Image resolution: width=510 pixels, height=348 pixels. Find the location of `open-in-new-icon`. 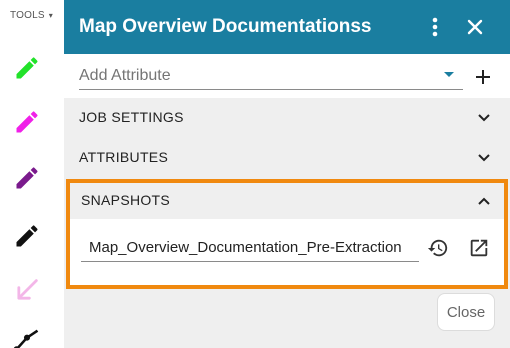

open-in-new-icon is located at coordinates (479, 248).